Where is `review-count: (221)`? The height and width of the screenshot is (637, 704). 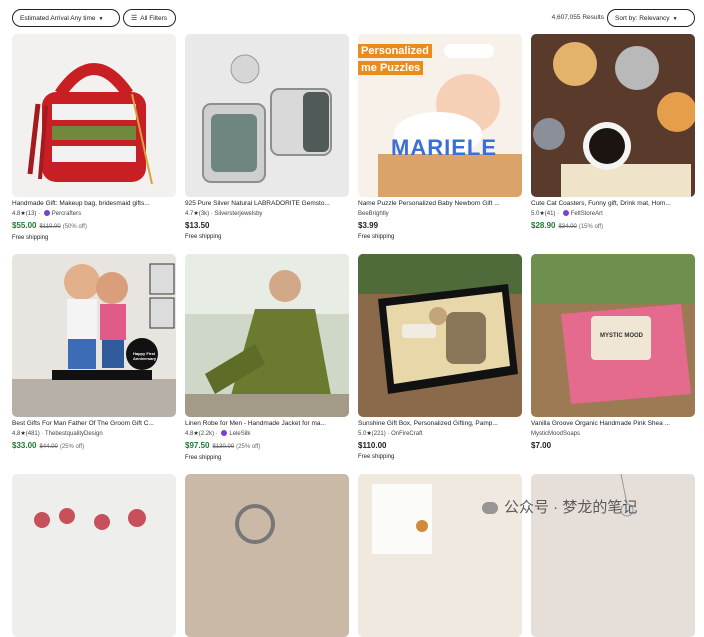 review-count: (221) is located at coordinates (378, 434).